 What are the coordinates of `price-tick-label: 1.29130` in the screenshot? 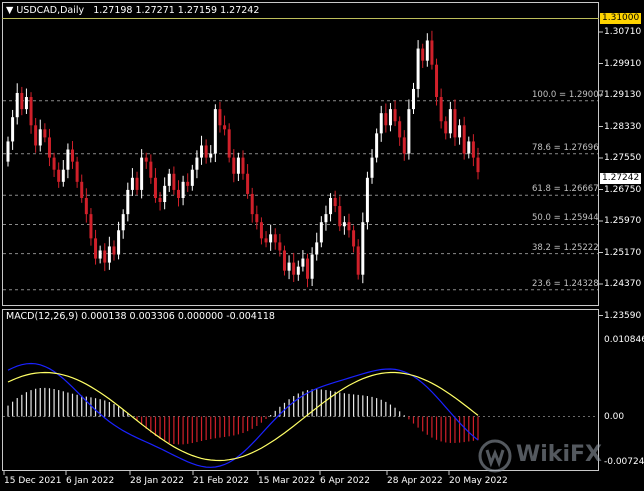 It's located at (623, 95).